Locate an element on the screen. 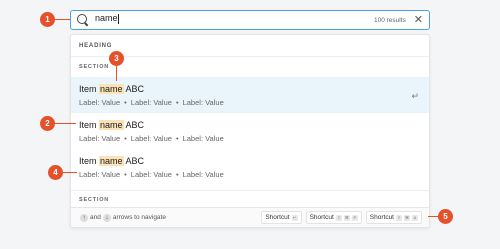 This screenshot has width=500, height=249. callout-marker-2: 2 is located at coordinates (47, 123).